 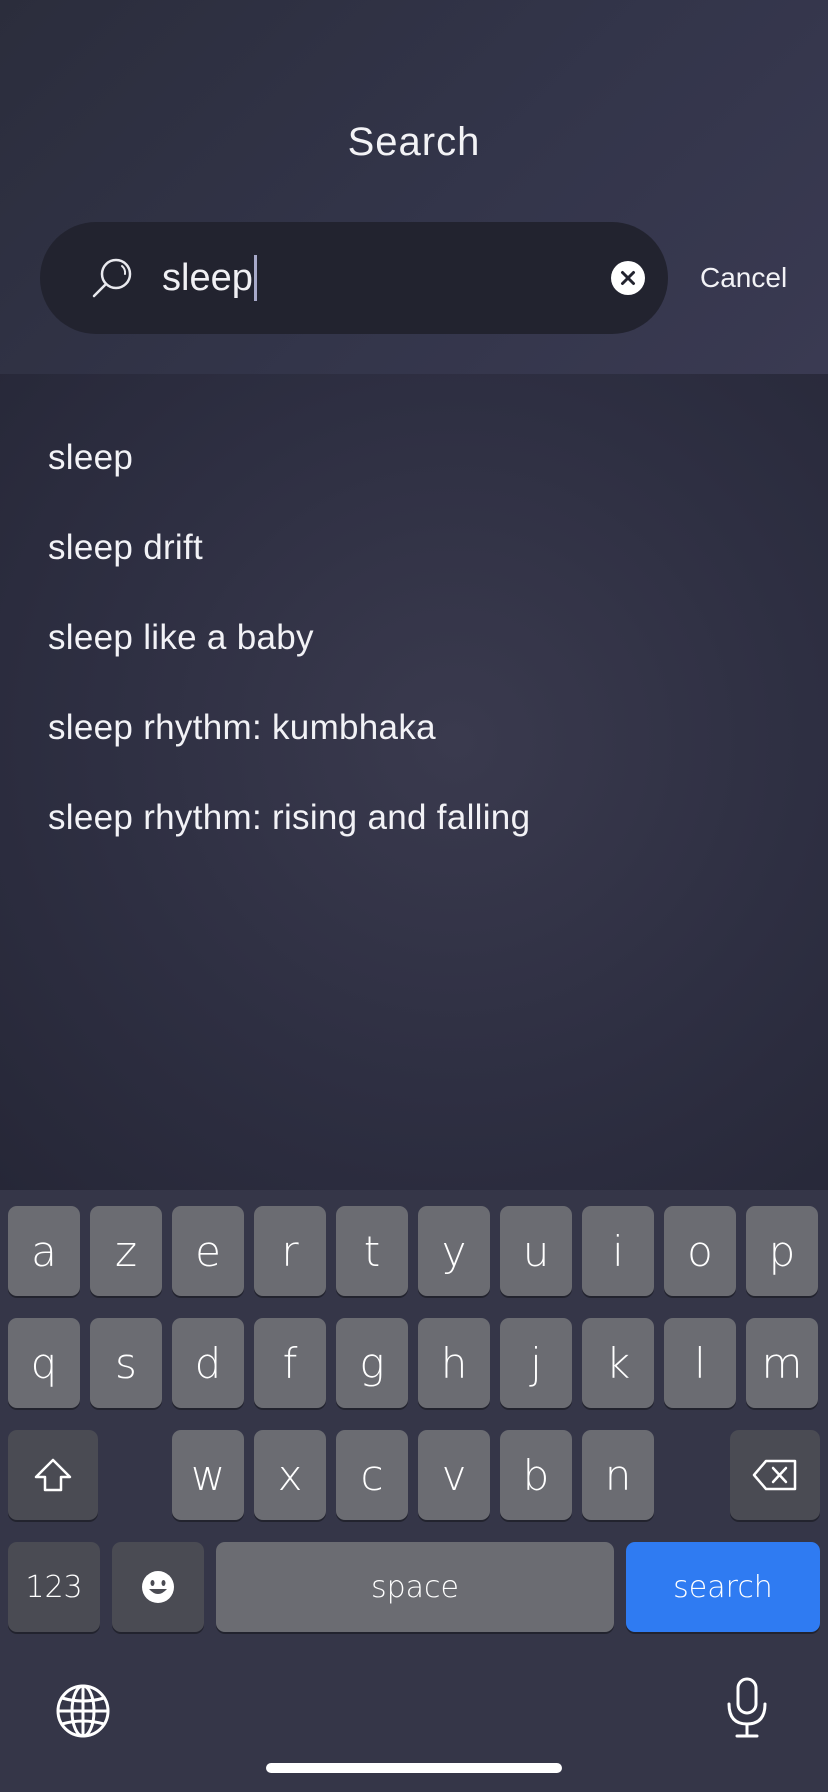 I want to click on clear-search-button, so click(x=628, y=278).